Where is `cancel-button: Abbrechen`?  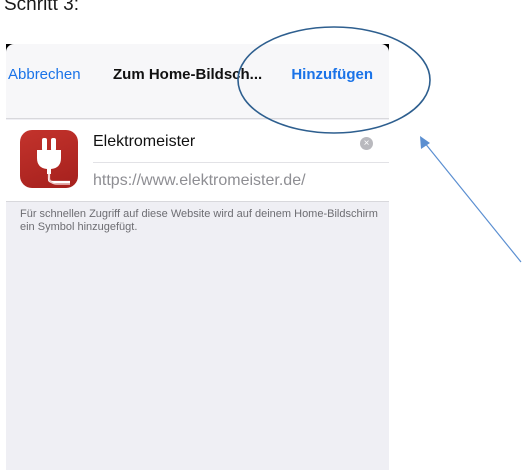
cancel-button: Abbrechen is located at coordinates (44, 74).